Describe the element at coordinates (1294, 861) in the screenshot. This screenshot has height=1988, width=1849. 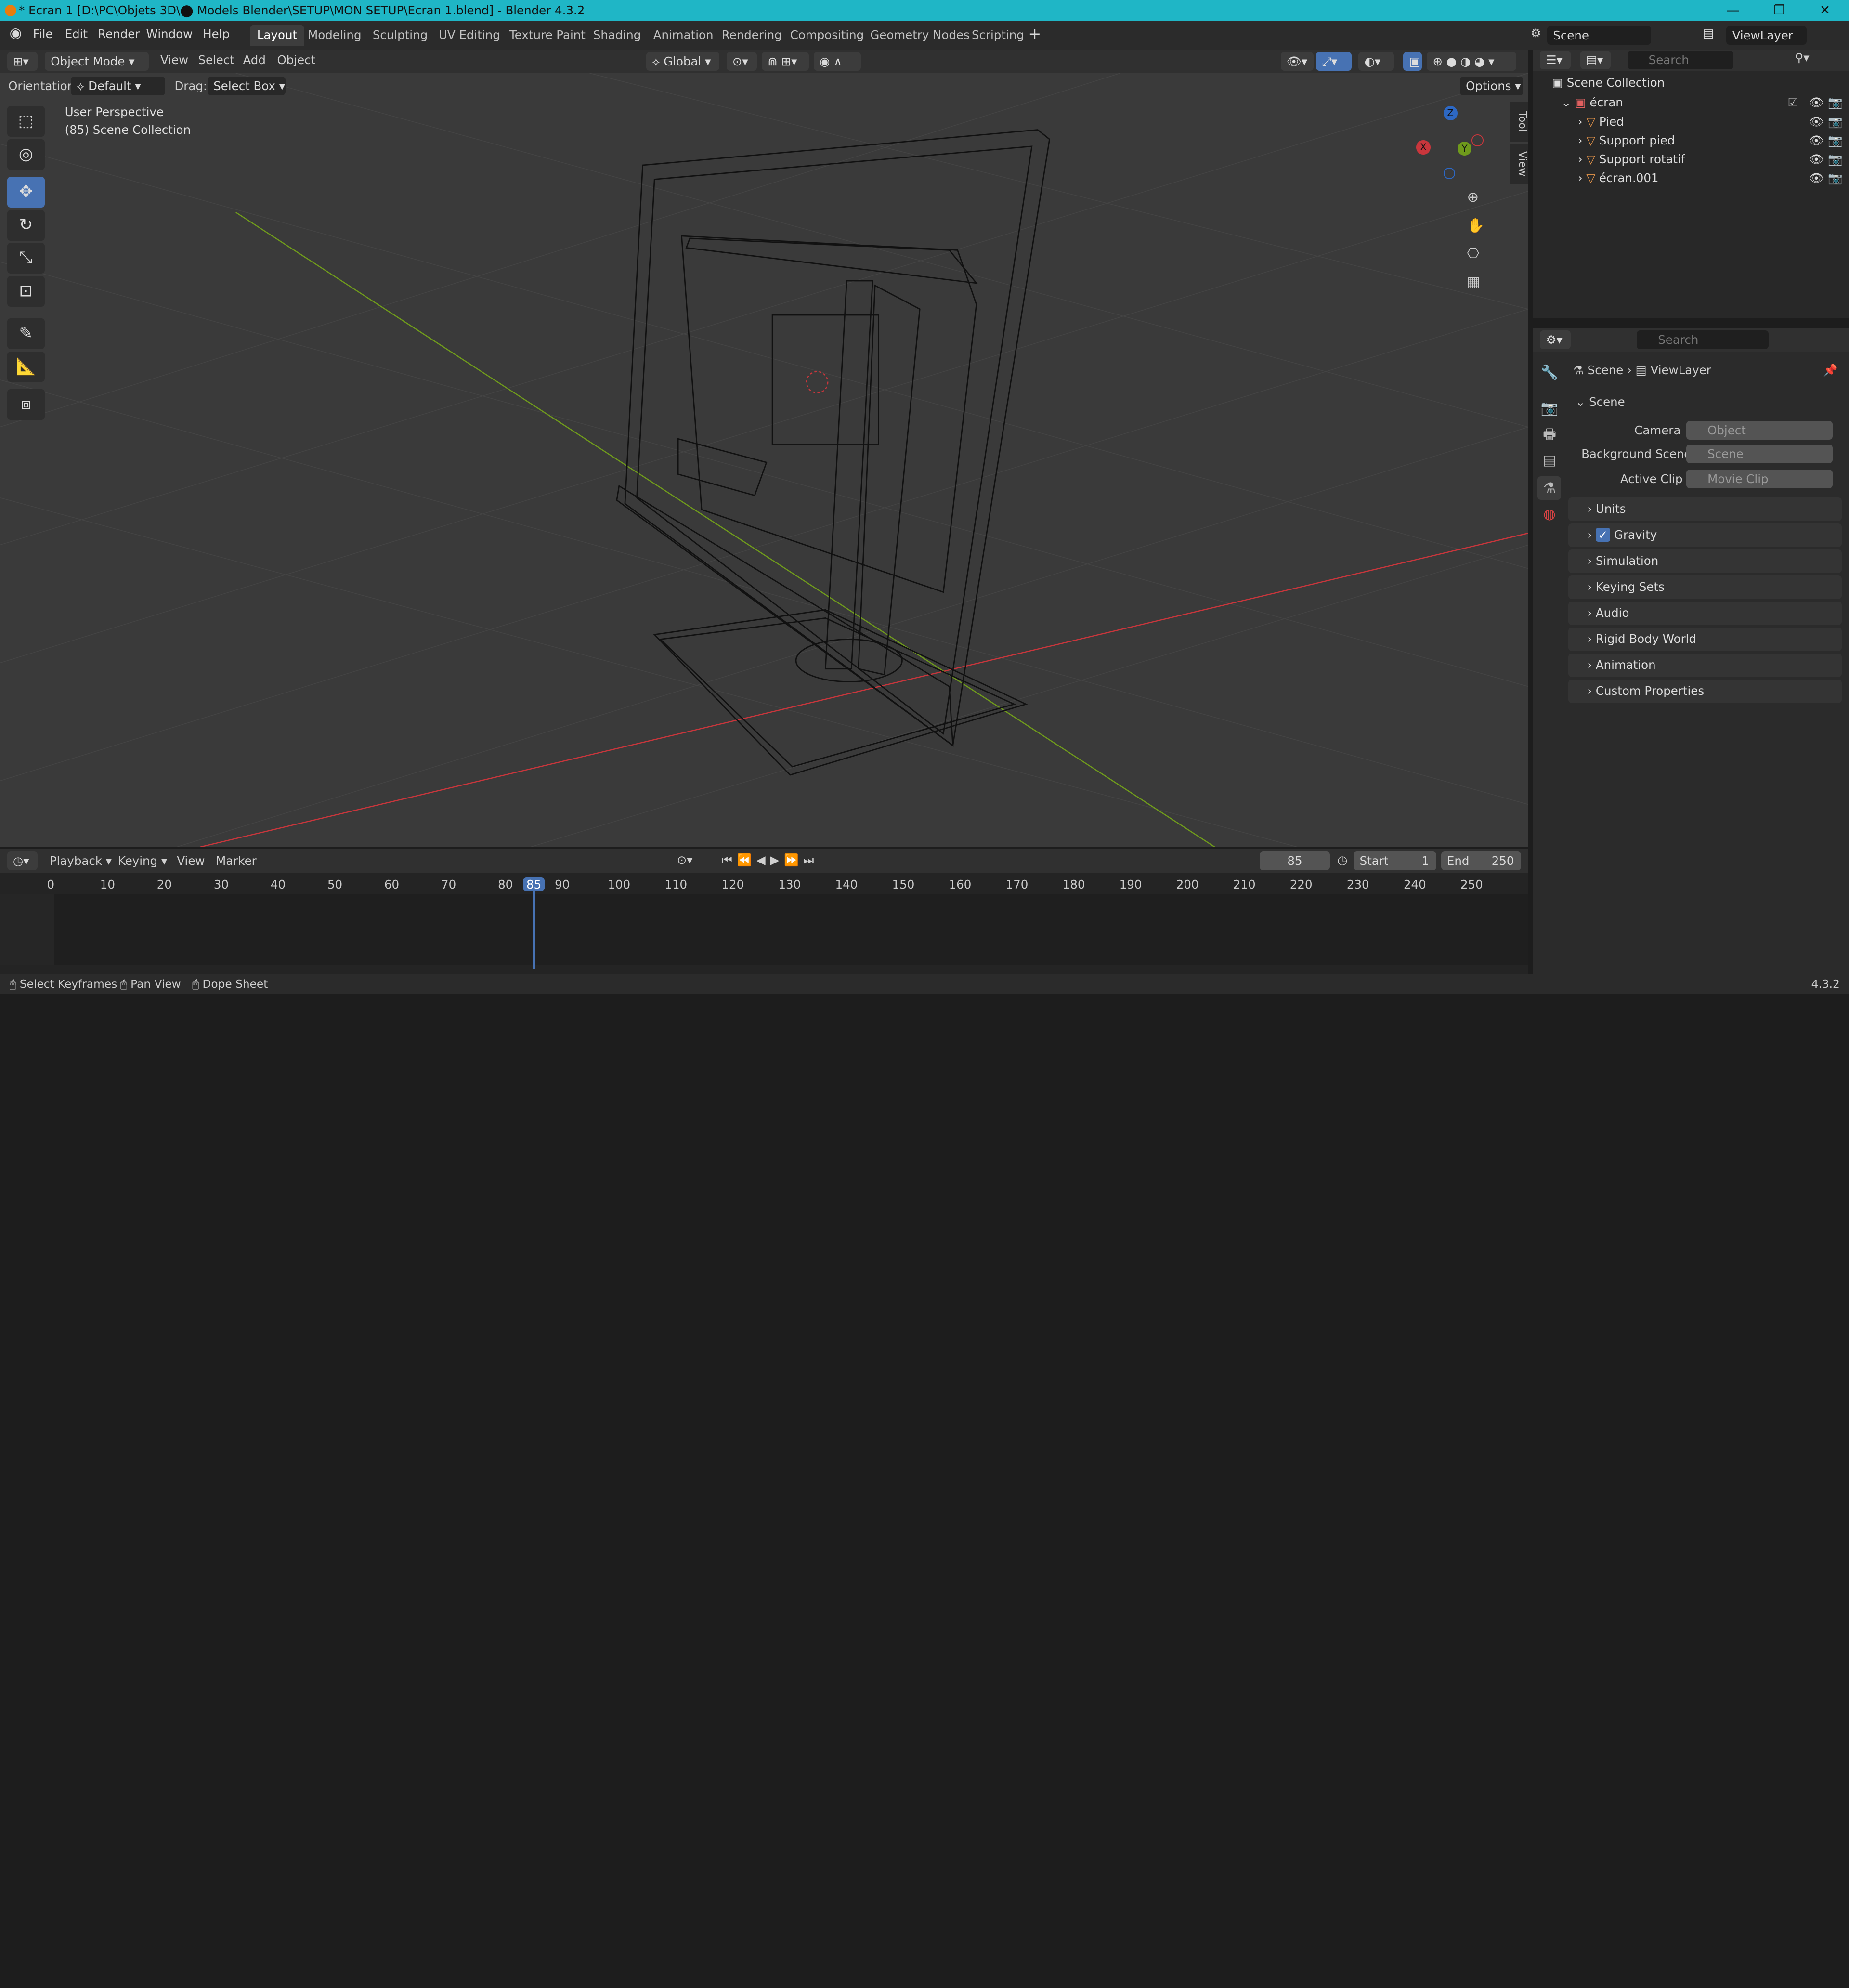
I see `current-frame-field: 85` at that location.